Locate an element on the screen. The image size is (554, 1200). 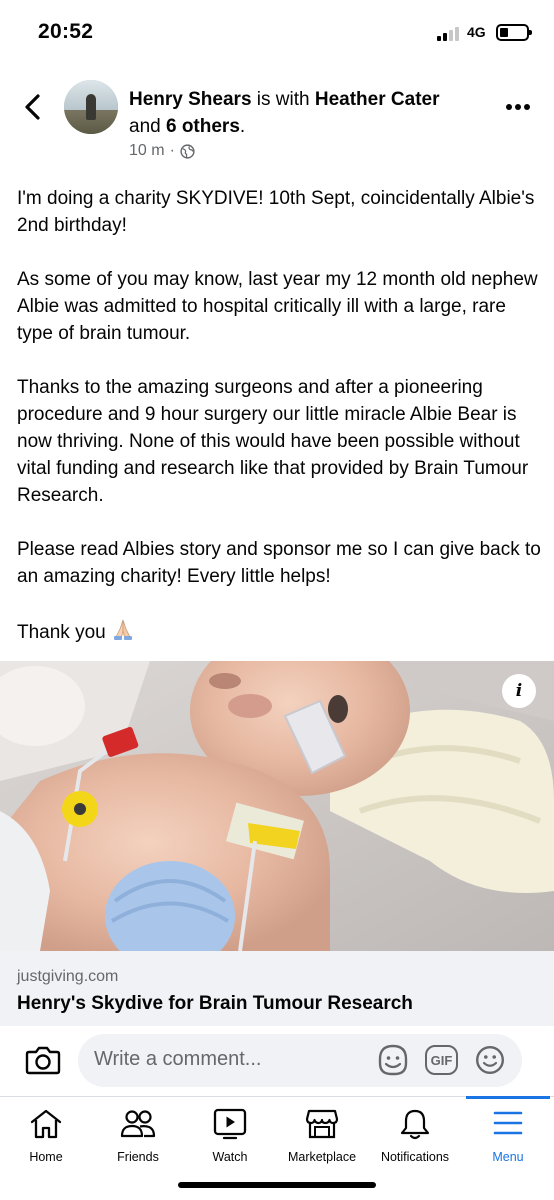
header-period: . is located at coordinates (242, 126).